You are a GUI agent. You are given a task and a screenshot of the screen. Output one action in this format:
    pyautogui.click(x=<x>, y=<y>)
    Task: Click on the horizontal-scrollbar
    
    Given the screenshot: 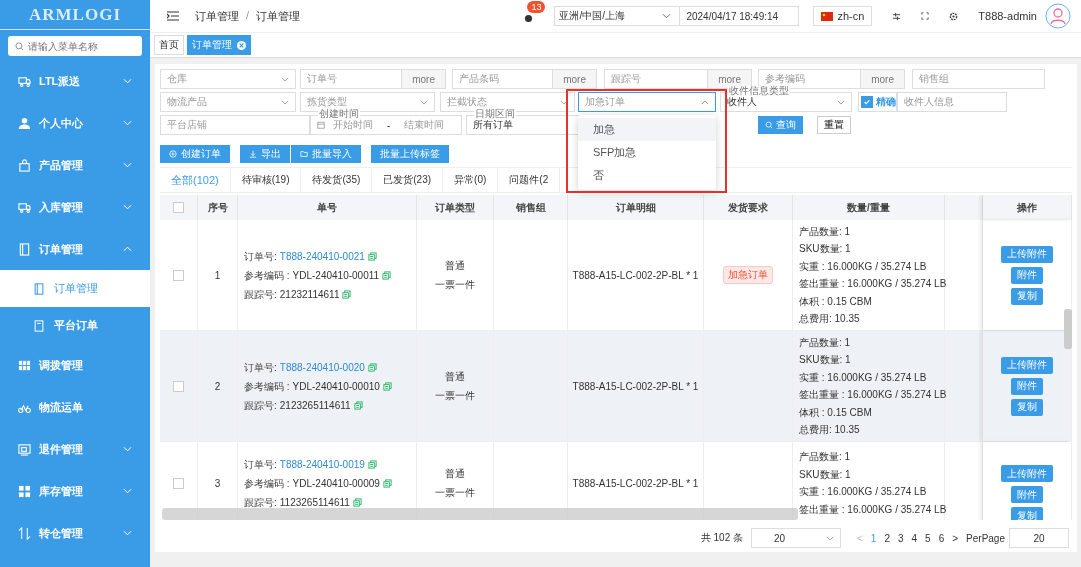 What is the action you would take?
    pyautogui.click(x=480, y=514)
    